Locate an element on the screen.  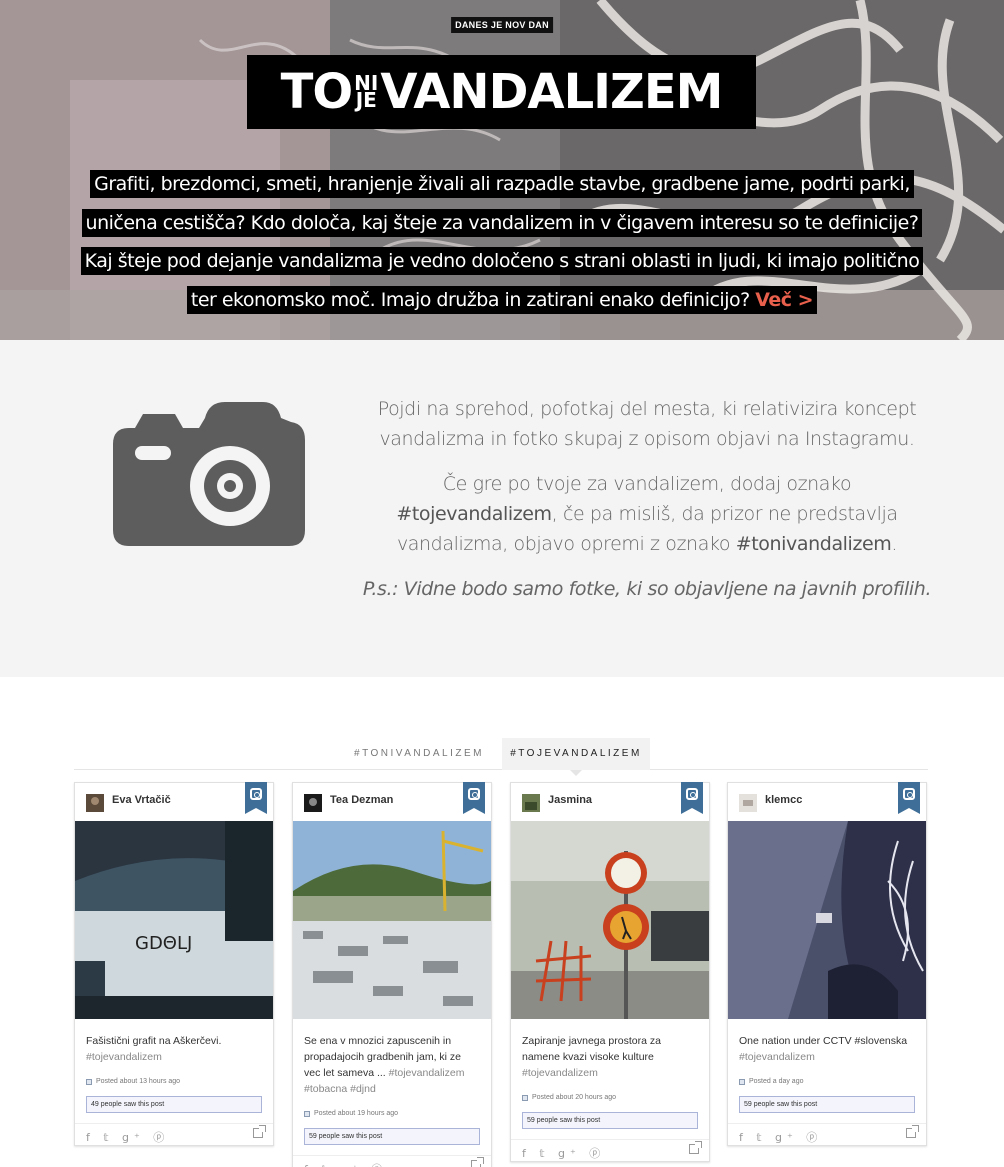
card-posted: Posted about 20 hours ago is located at coordinates (610, 1097).